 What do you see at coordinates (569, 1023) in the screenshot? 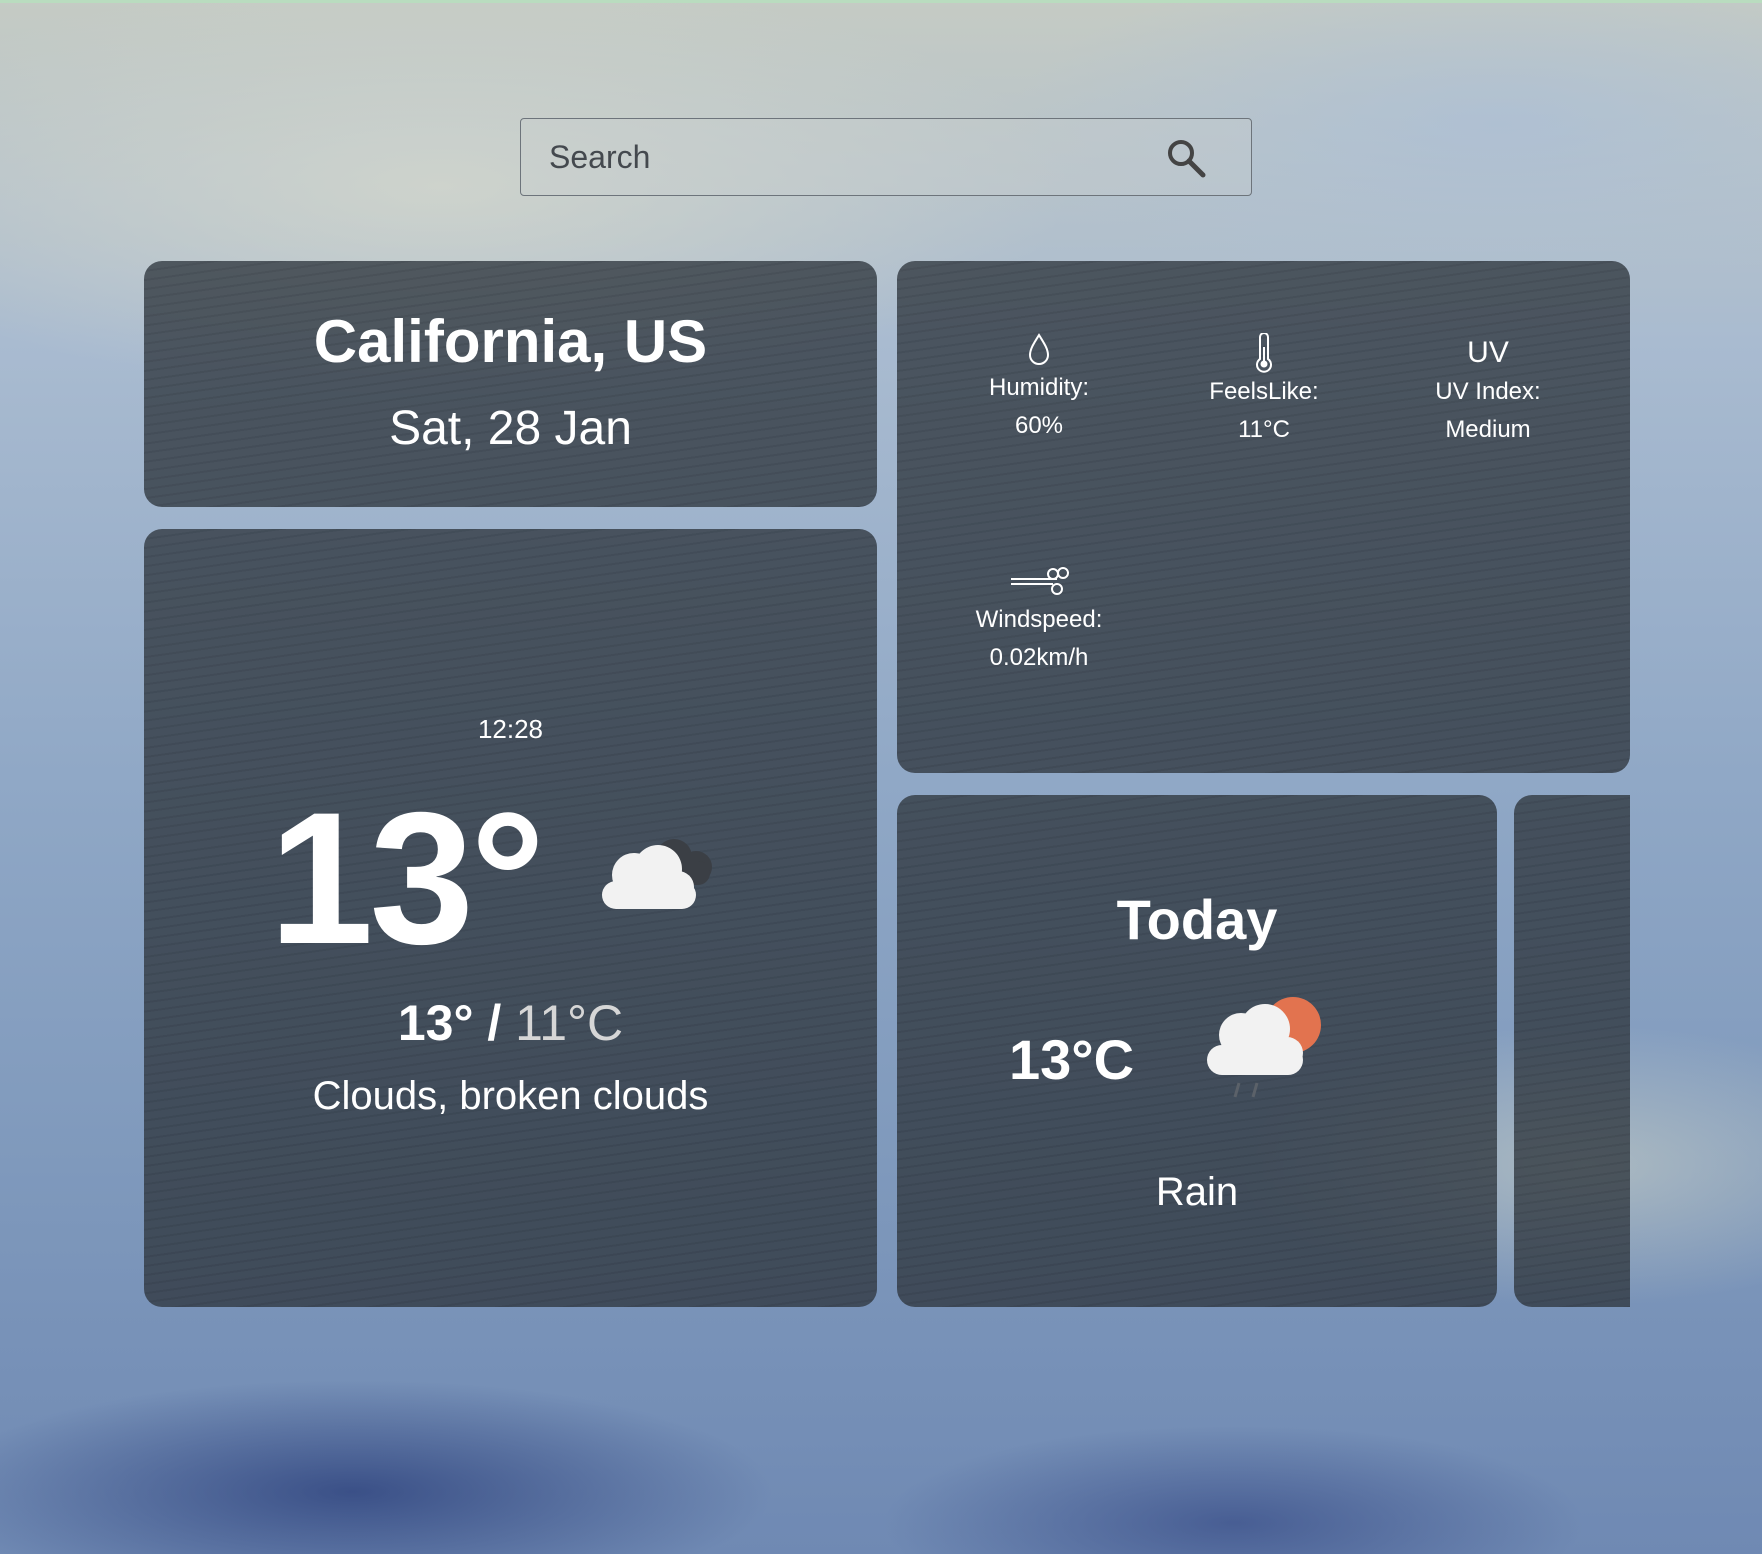
I see `low-temperature: 11°C` at bounding box center [569, 1023].